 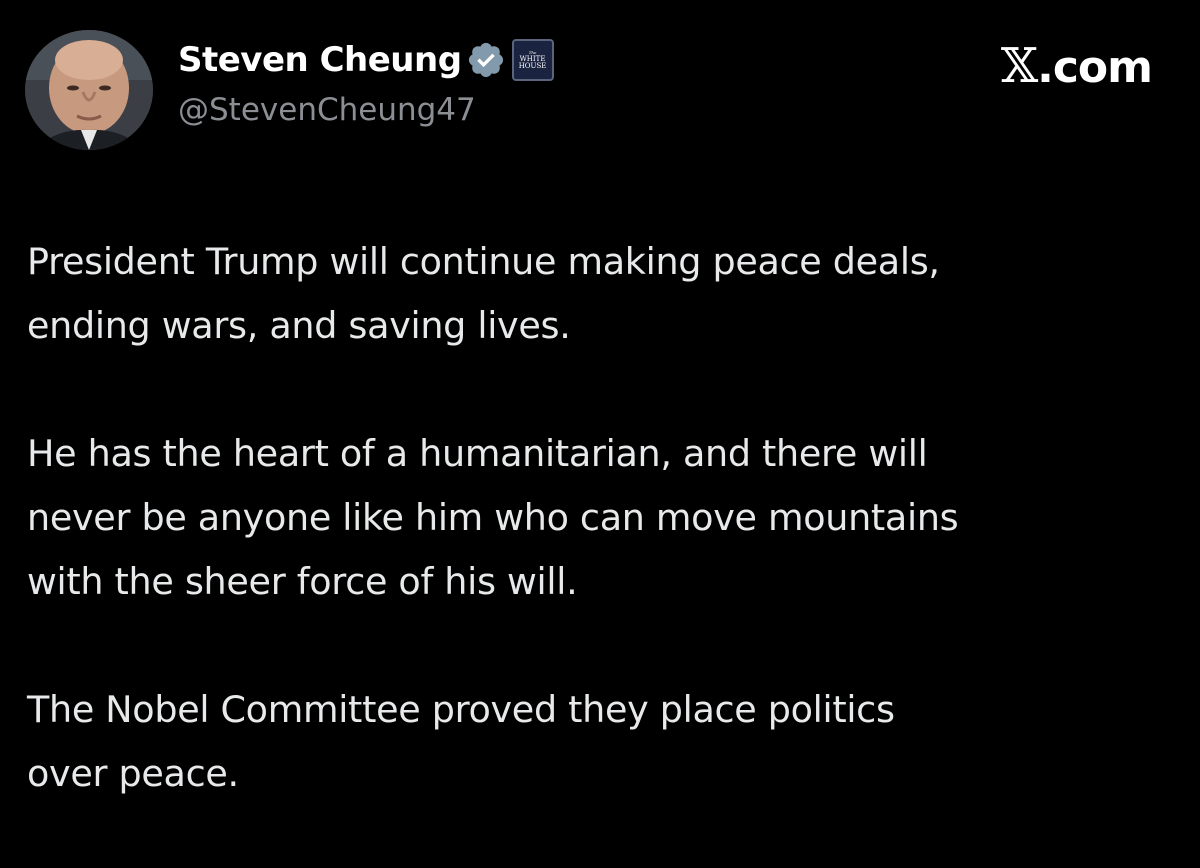 What do you see at coordinates (532, 60) in the screenshot?
I see `white-house-logo-icon: The WHITE HOUSE` at bounding box center [532, 60].